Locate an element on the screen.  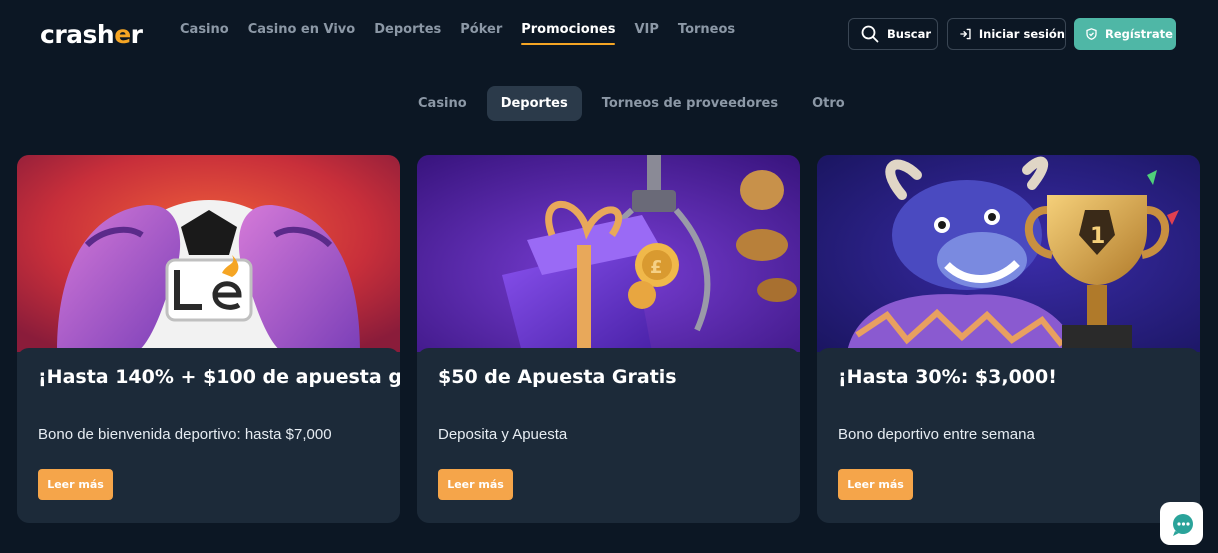
promotion-title: $50 de Apuesta Gratis is located at coordinates (557, 377).